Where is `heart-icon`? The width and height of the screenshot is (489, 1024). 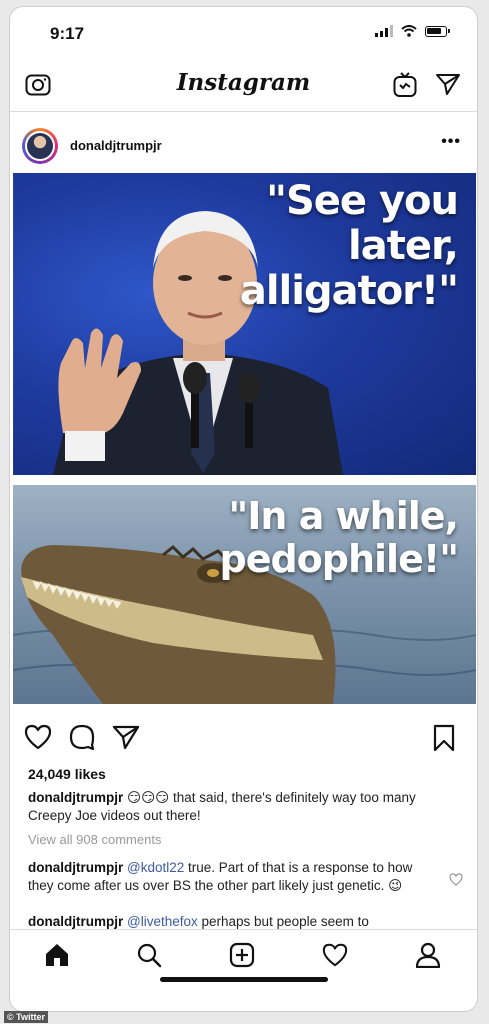
heart-icon is located at coordinates (38, 737).